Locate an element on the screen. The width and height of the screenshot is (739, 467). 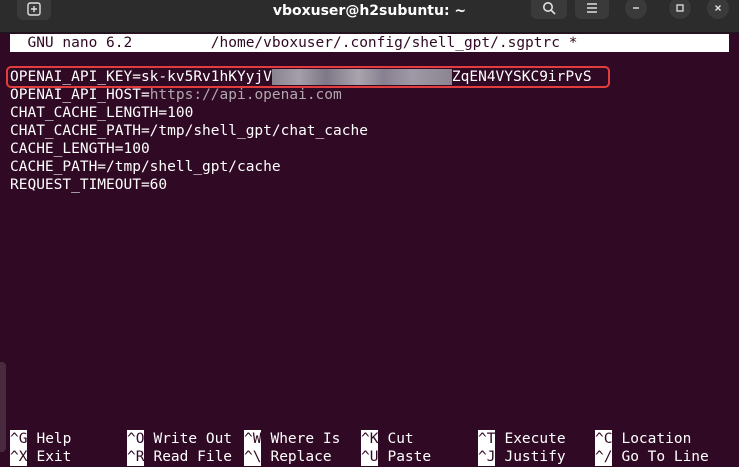
shortcut-paste: ^U Paste is located at coordinates (419, 457).